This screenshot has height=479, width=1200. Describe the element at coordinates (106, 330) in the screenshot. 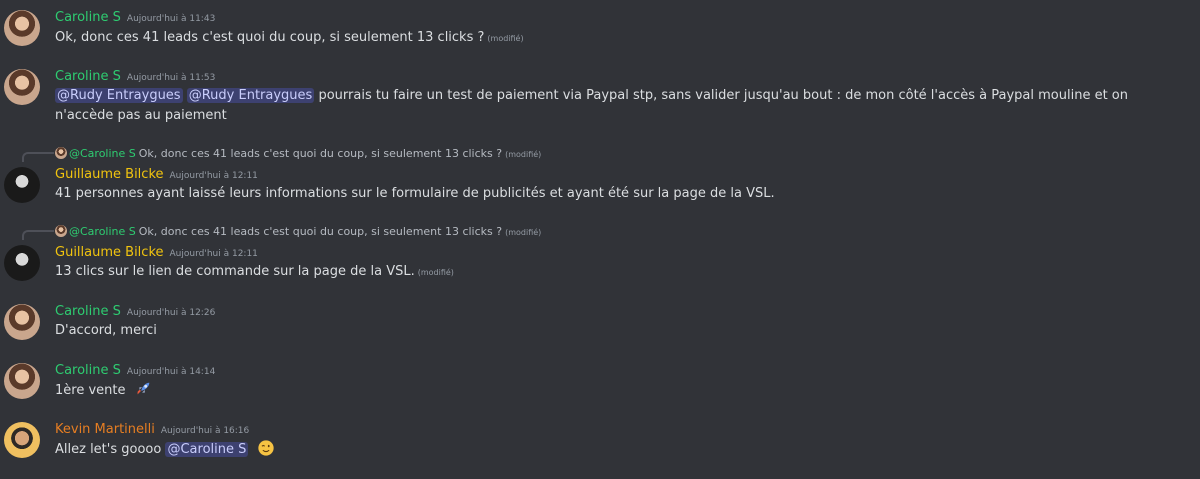

I see `message-text: D'accord, merci` at that location.